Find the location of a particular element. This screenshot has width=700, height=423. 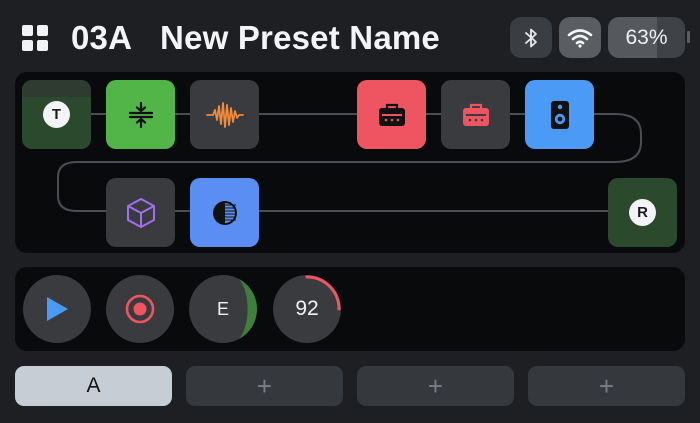

speaker-icon is located at coordinates (559, 114).